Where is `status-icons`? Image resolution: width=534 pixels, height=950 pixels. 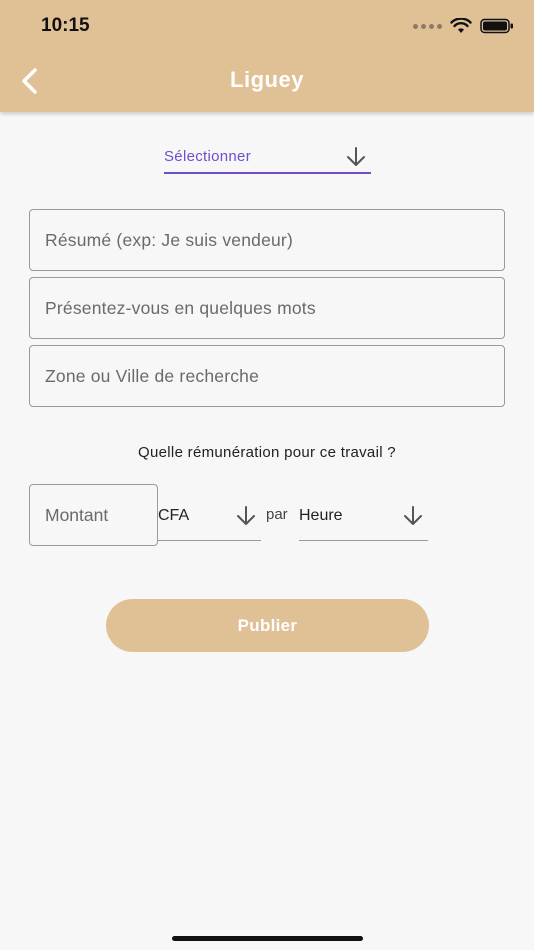
status-icons is located at coordinates (463, 26).